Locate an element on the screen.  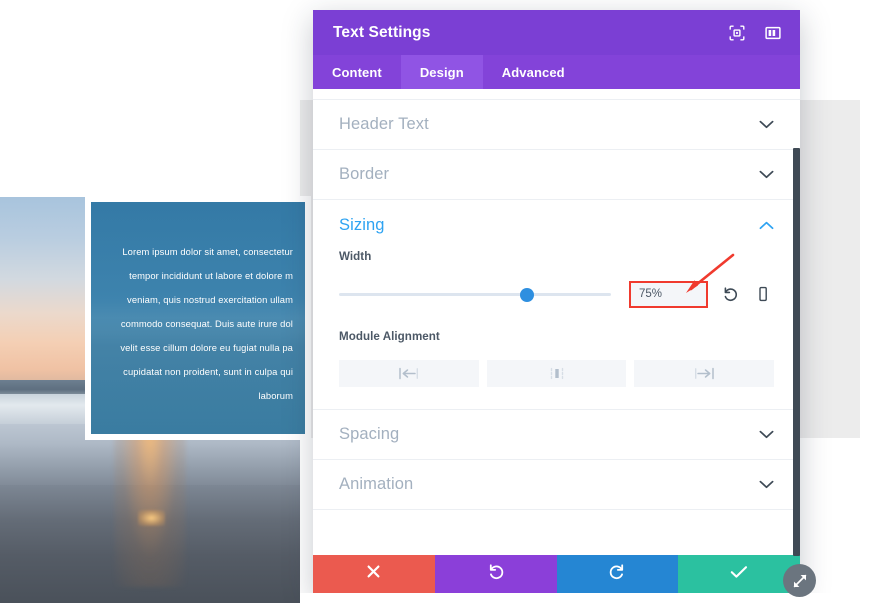
focus-target-icon is located at coordinates (737, 33).